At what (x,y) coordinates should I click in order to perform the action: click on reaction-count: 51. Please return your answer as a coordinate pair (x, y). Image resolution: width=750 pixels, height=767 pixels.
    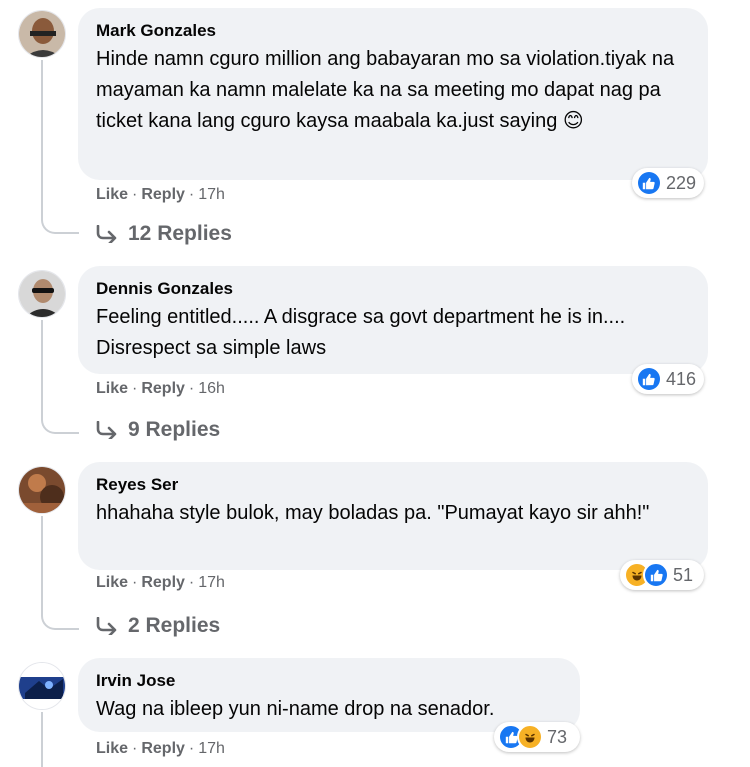
    Looking at the image, I should click on (683, 574).